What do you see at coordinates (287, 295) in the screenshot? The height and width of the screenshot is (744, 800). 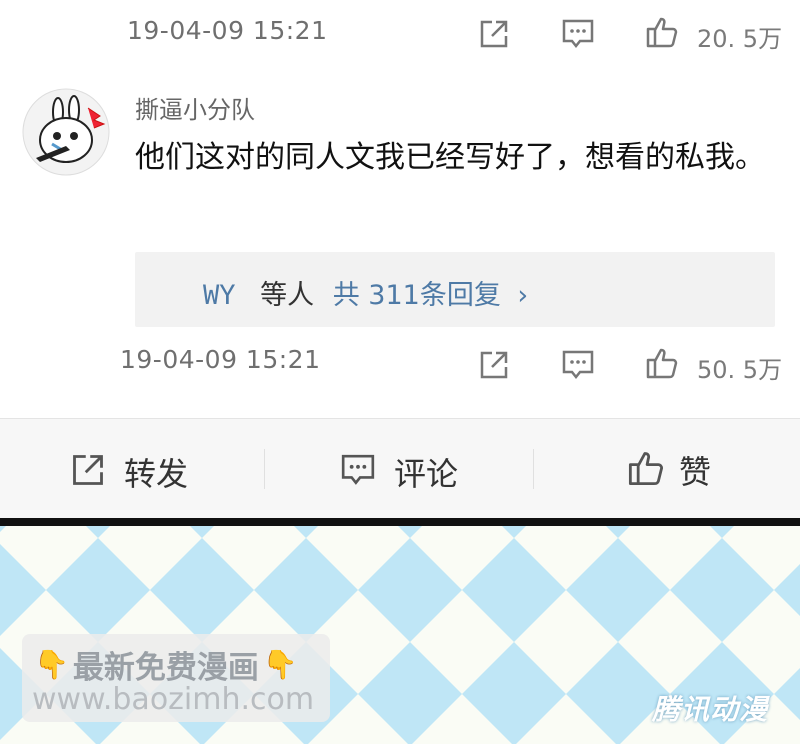 I see `reply-others-label: 等人` at bounding box center [287, 295].